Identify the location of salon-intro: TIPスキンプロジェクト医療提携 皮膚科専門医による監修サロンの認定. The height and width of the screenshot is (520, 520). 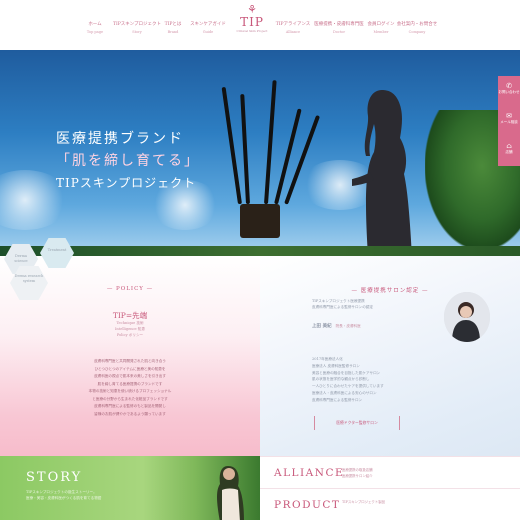
(372, 304).